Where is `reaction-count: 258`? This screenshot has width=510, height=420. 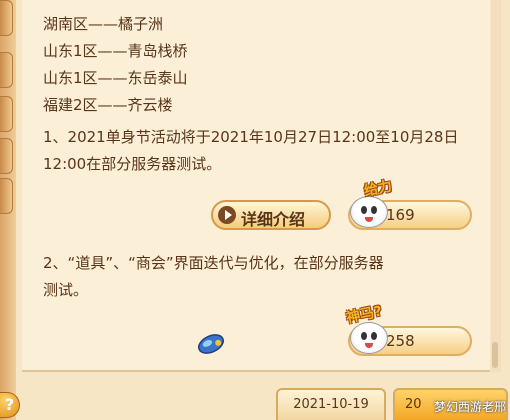 reaction-count: 258 is located at coordinates (400, 341).